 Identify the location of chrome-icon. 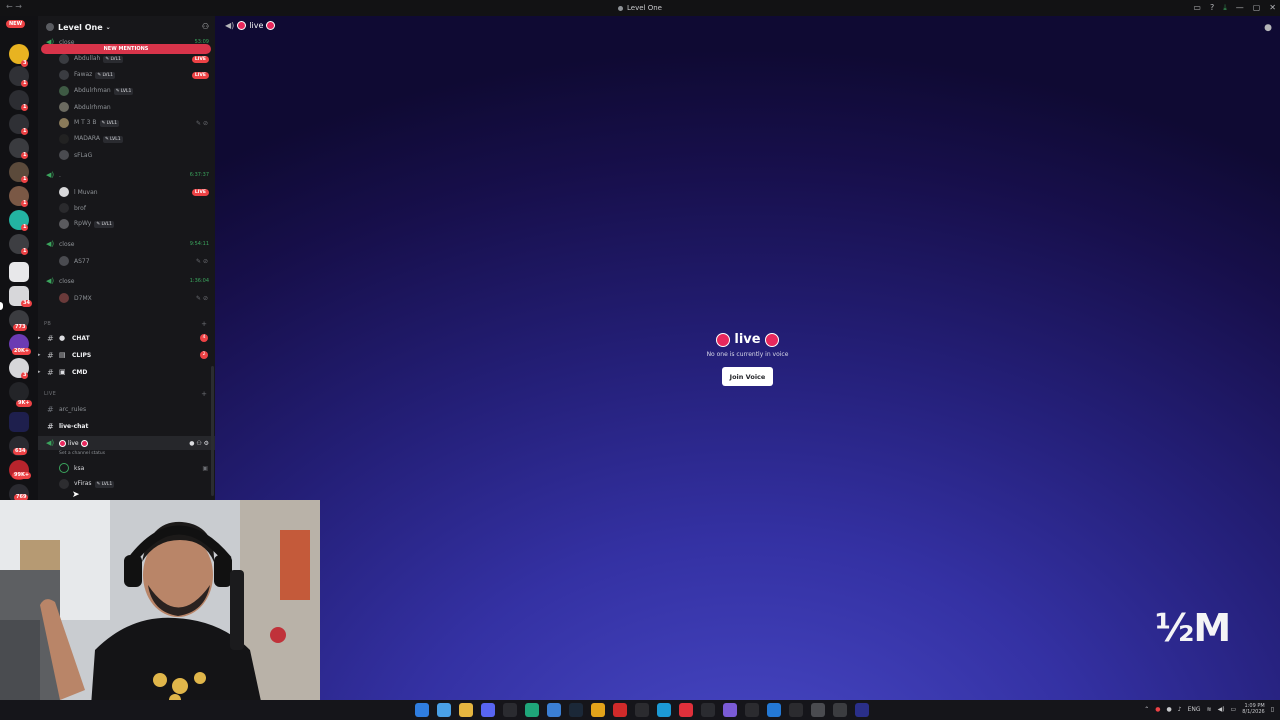
(598, 710).